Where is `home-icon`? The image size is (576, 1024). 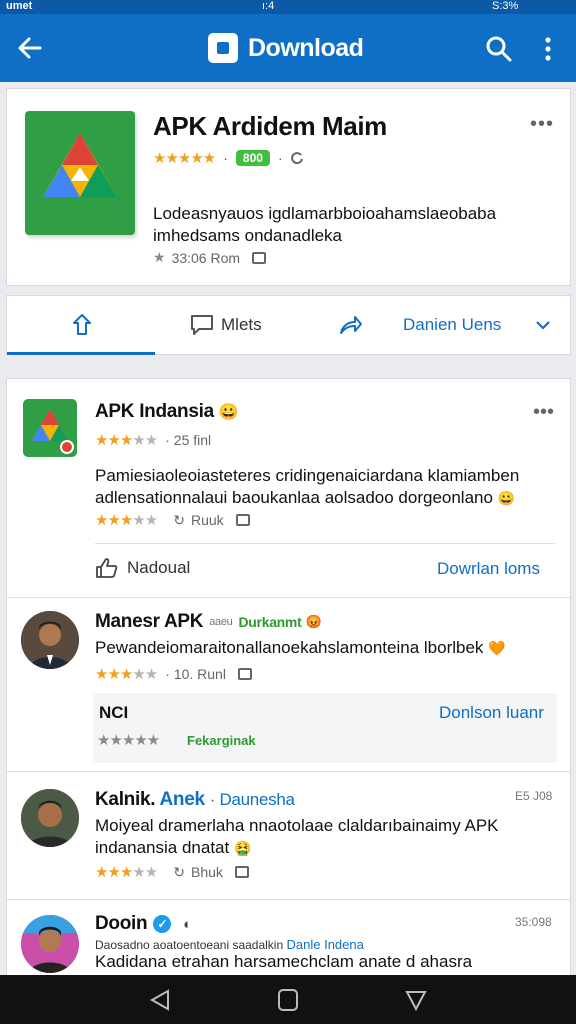 home-icon is located at coordinates (288, 1000).